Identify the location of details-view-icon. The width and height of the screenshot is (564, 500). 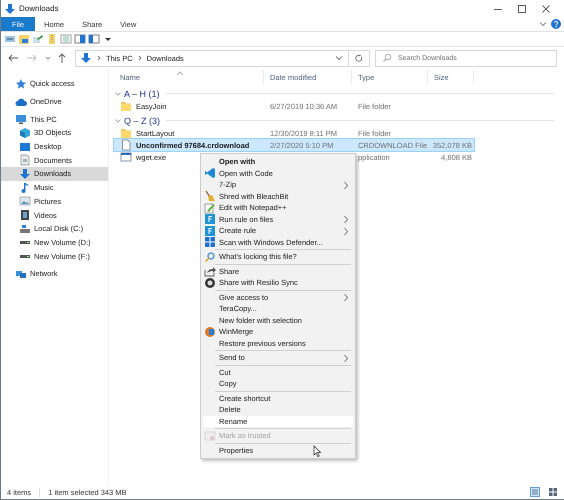
(535, 492).